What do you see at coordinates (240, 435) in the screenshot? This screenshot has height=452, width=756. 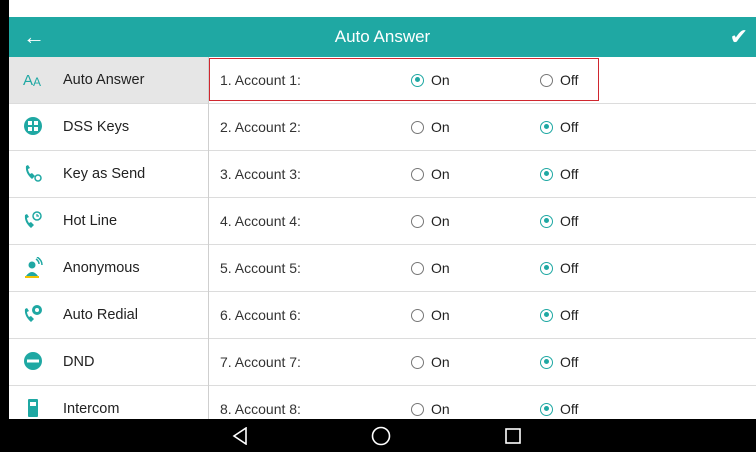 I see `nav-back-triangle-icon` at bounding box center [240, 435].